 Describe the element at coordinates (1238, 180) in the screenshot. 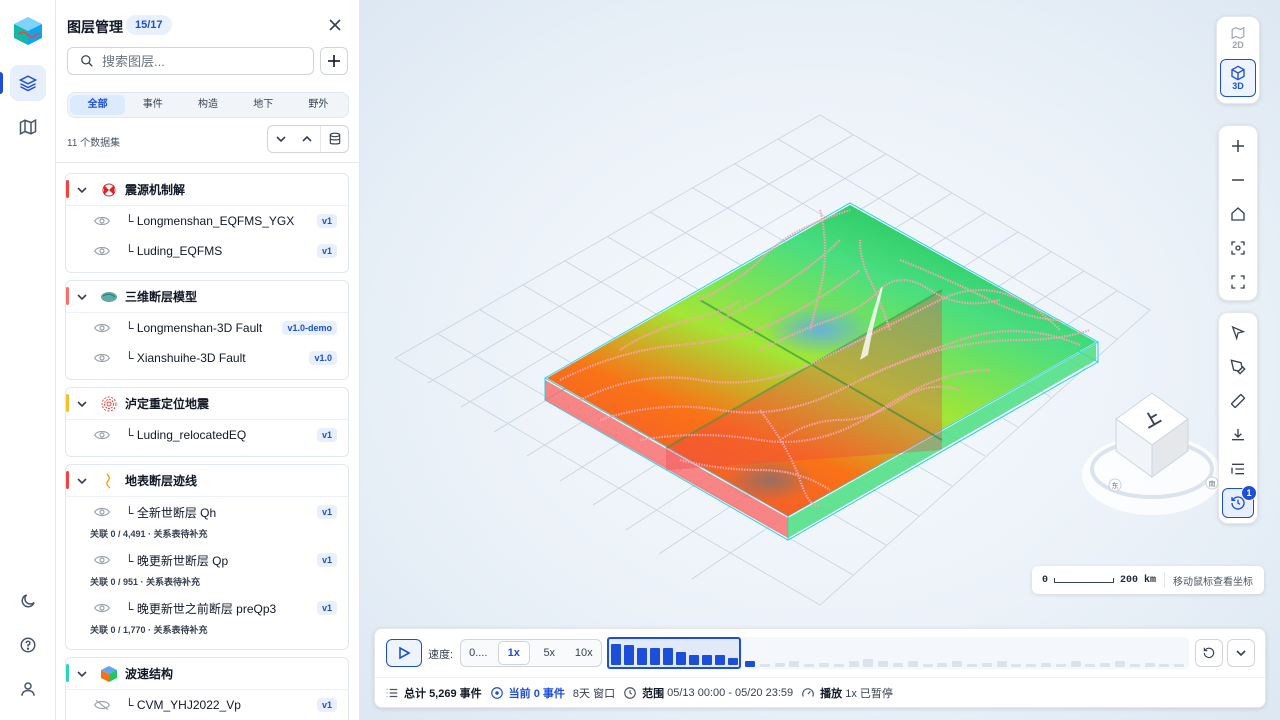

I see `zoom-out-icon` at that location.